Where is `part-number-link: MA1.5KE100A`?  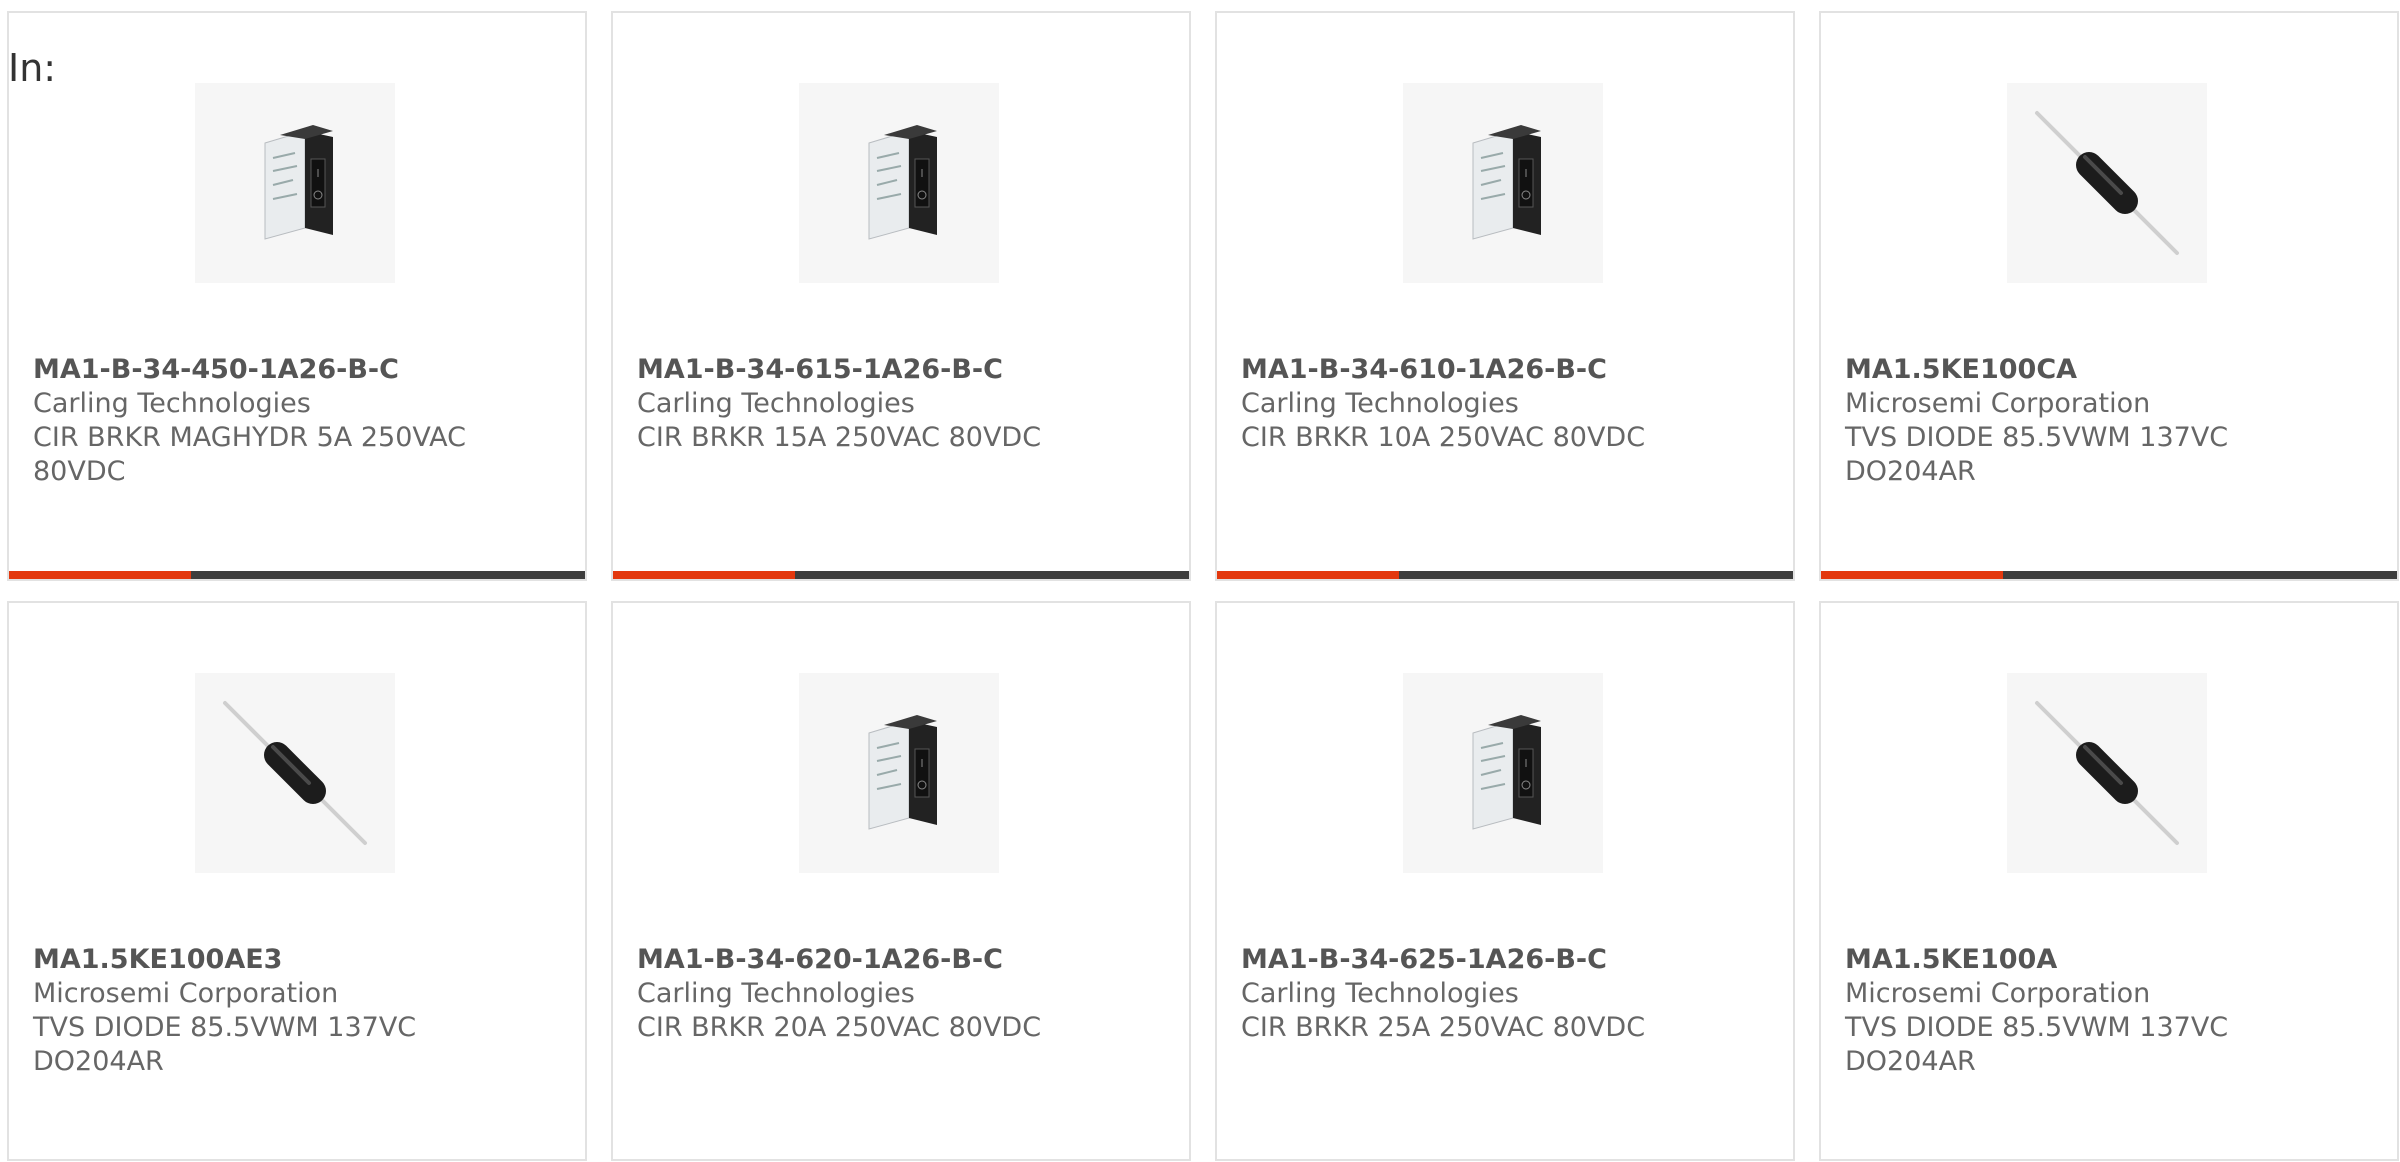 part-number-link: MA1.5KE100A is located at coordinates (2071, 960).